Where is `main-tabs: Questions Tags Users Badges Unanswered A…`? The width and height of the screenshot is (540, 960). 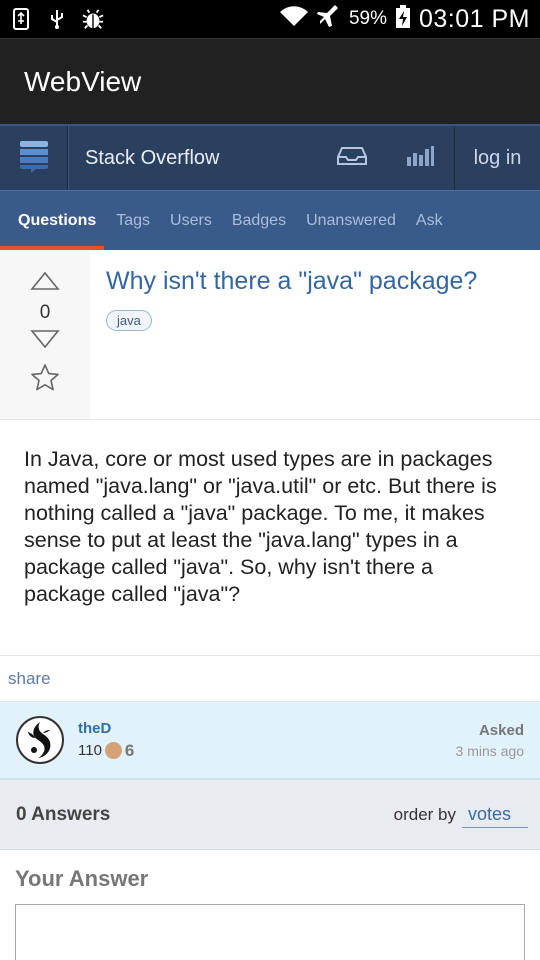 main-tabs: Questions Tags Users Badges Unanswered A… is located at coordinates (270, 220).